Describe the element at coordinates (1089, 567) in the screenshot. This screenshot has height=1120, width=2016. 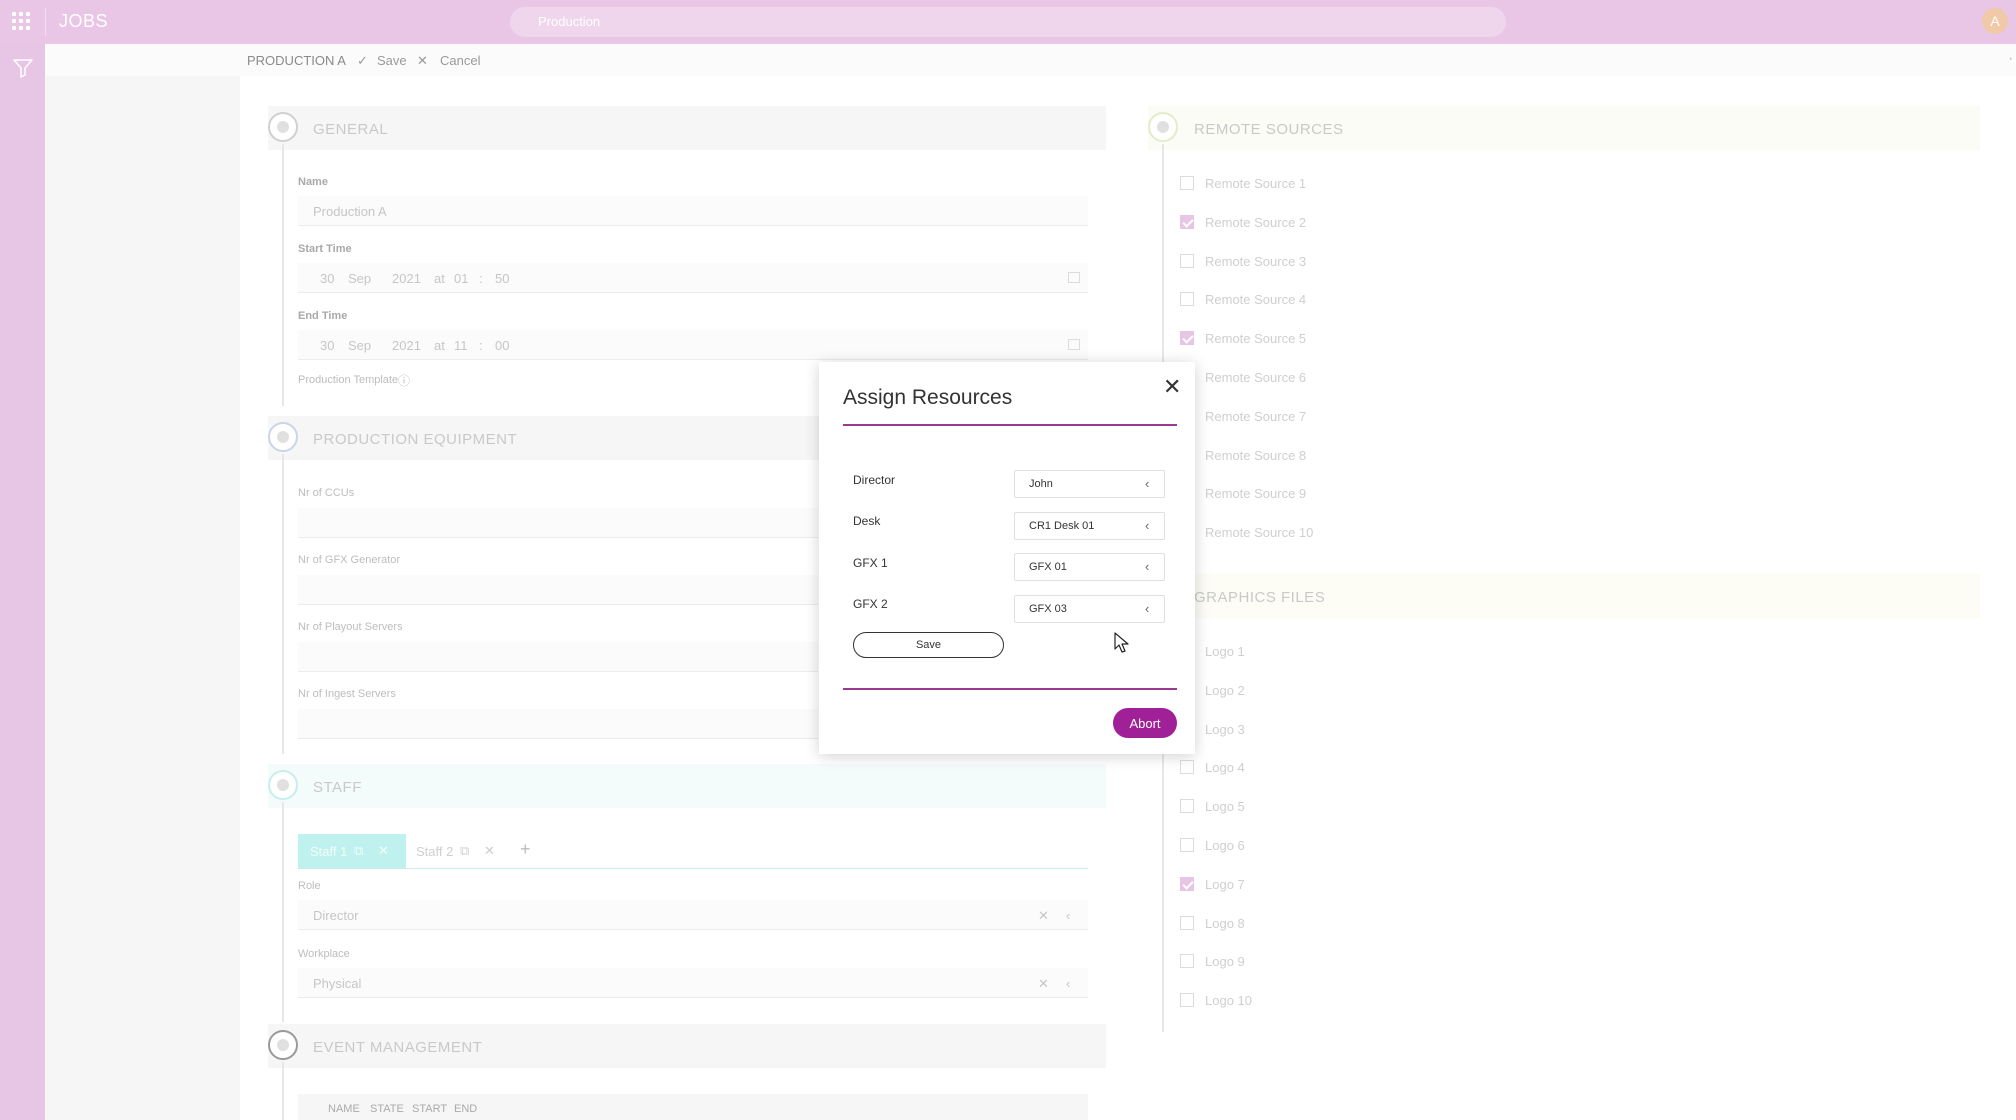
I see `gfx1-select: GFX 01 ‹` at that location.